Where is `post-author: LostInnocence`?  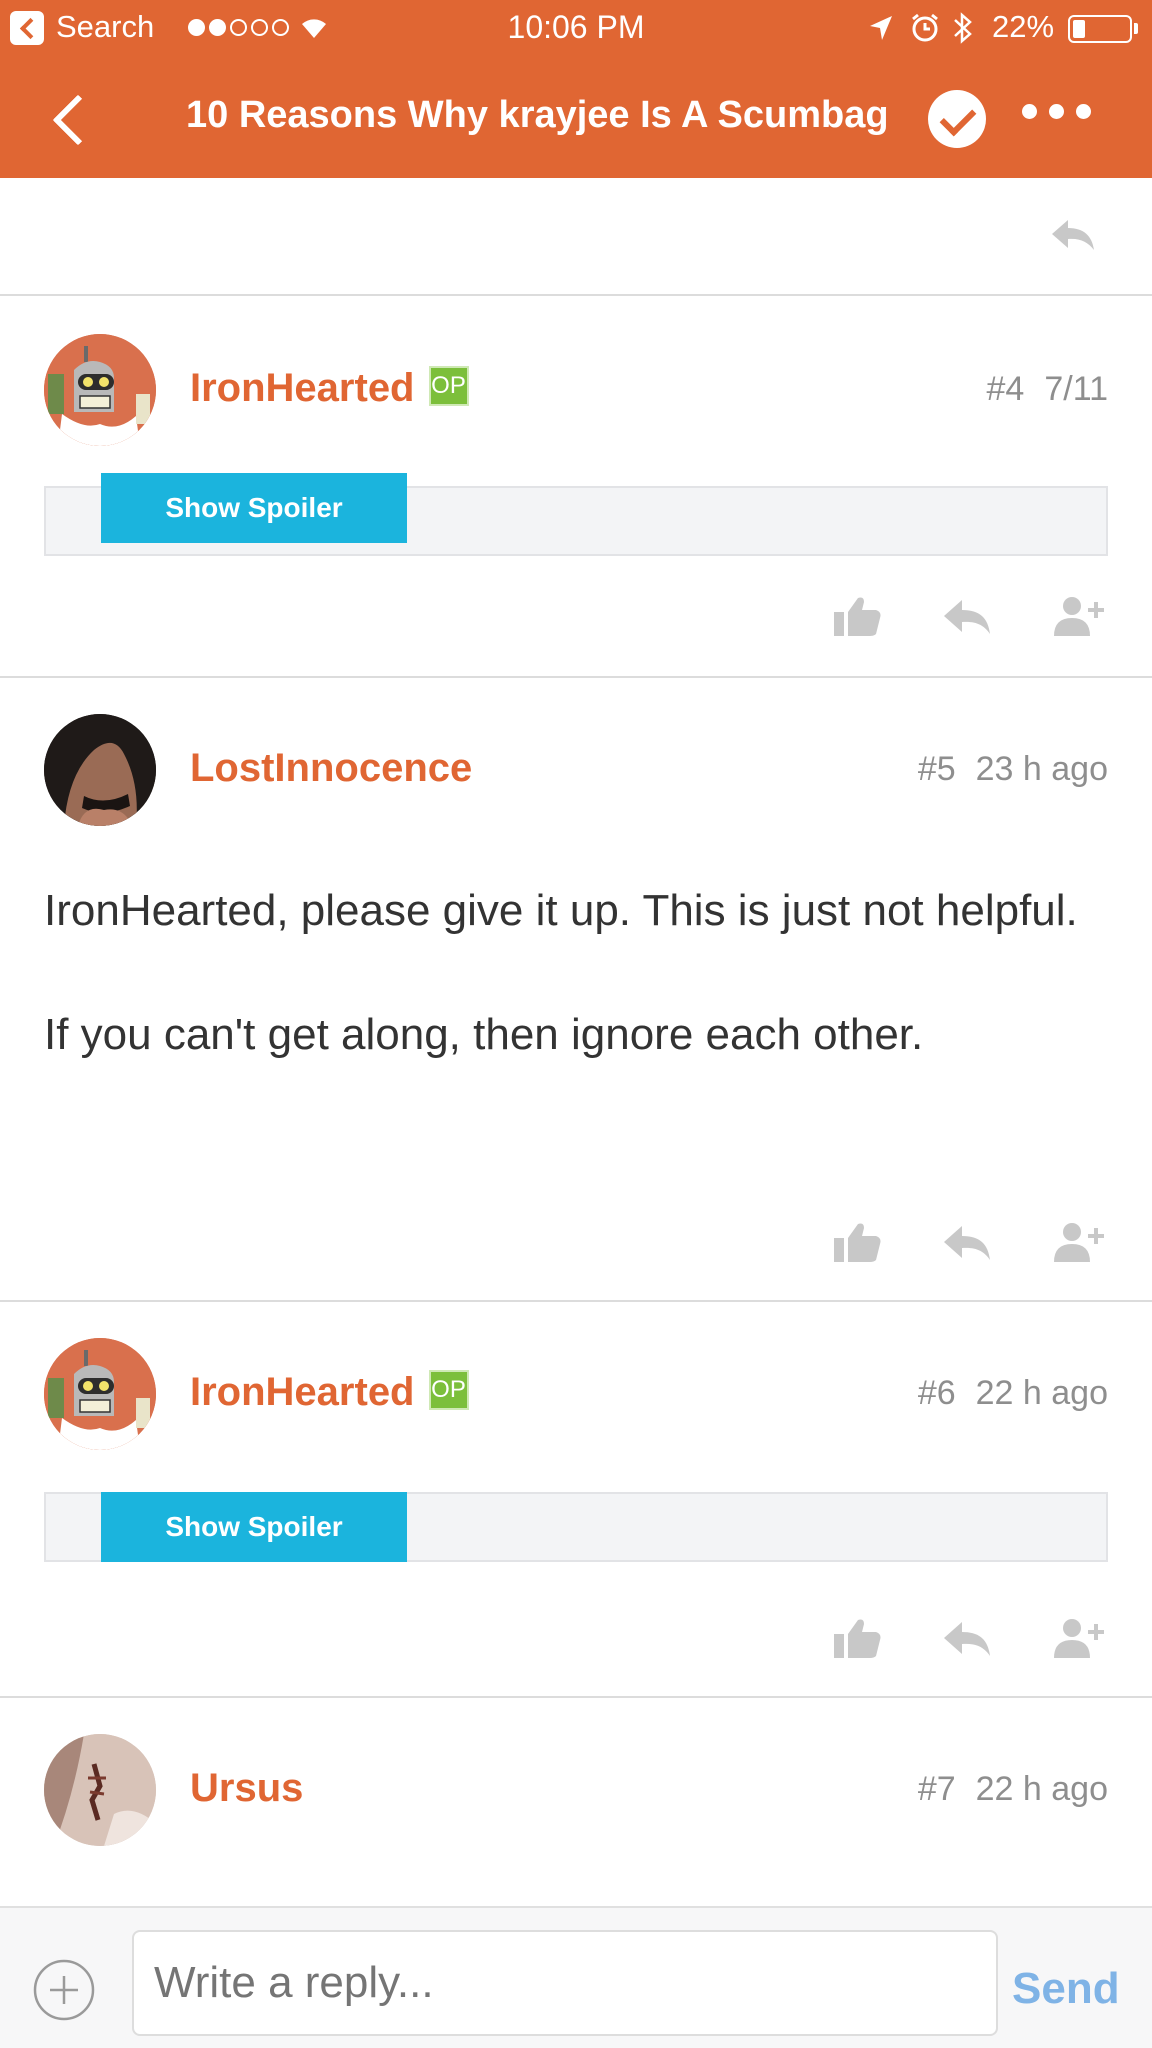
post-author: LostInnocence is located at coordinates (331, 768).